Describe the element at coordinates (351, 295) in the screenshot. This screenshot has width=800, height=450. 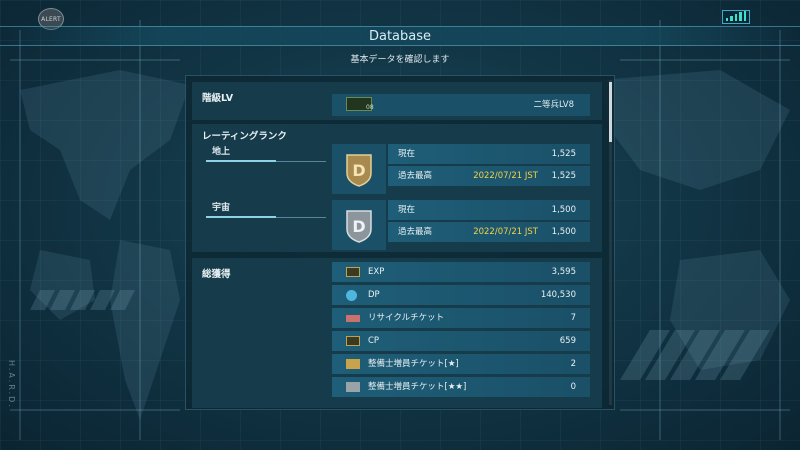
I see `dp-icon` at that location.